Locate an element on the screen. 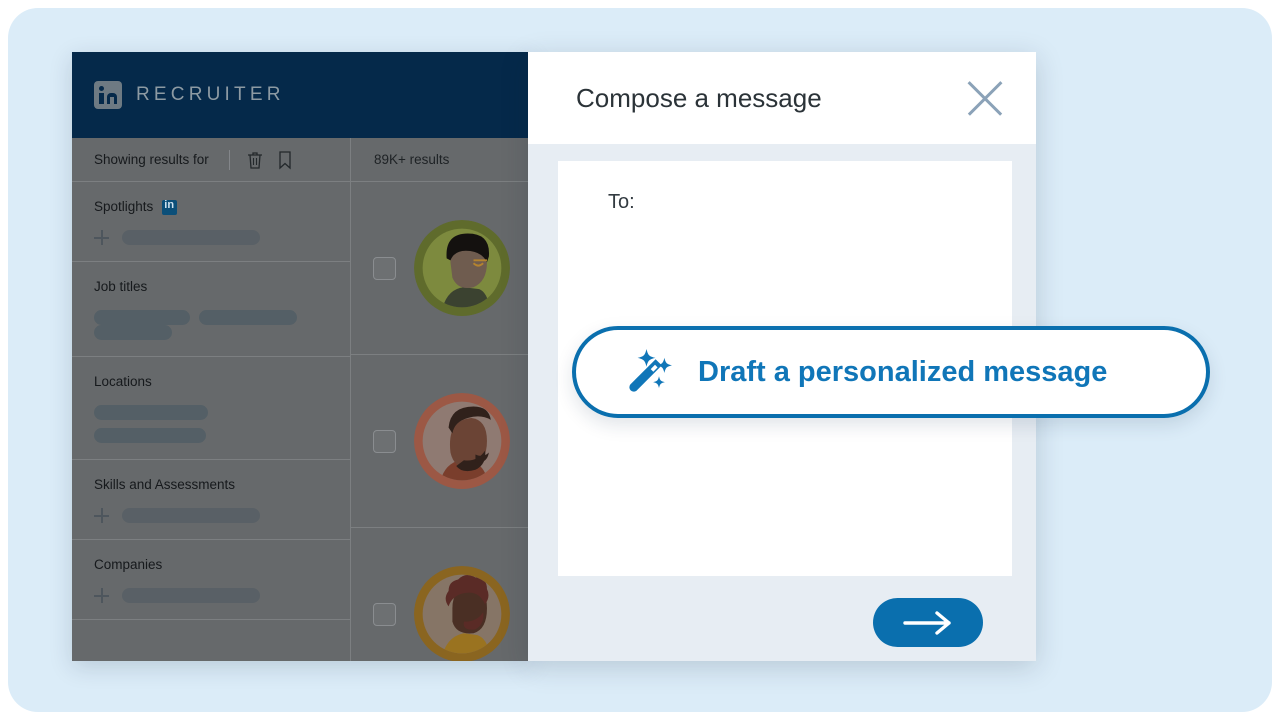 The height and width of the screenshot is (720, 1280). cta-label: Draft a personalized message is located at coordinates (903, 371).